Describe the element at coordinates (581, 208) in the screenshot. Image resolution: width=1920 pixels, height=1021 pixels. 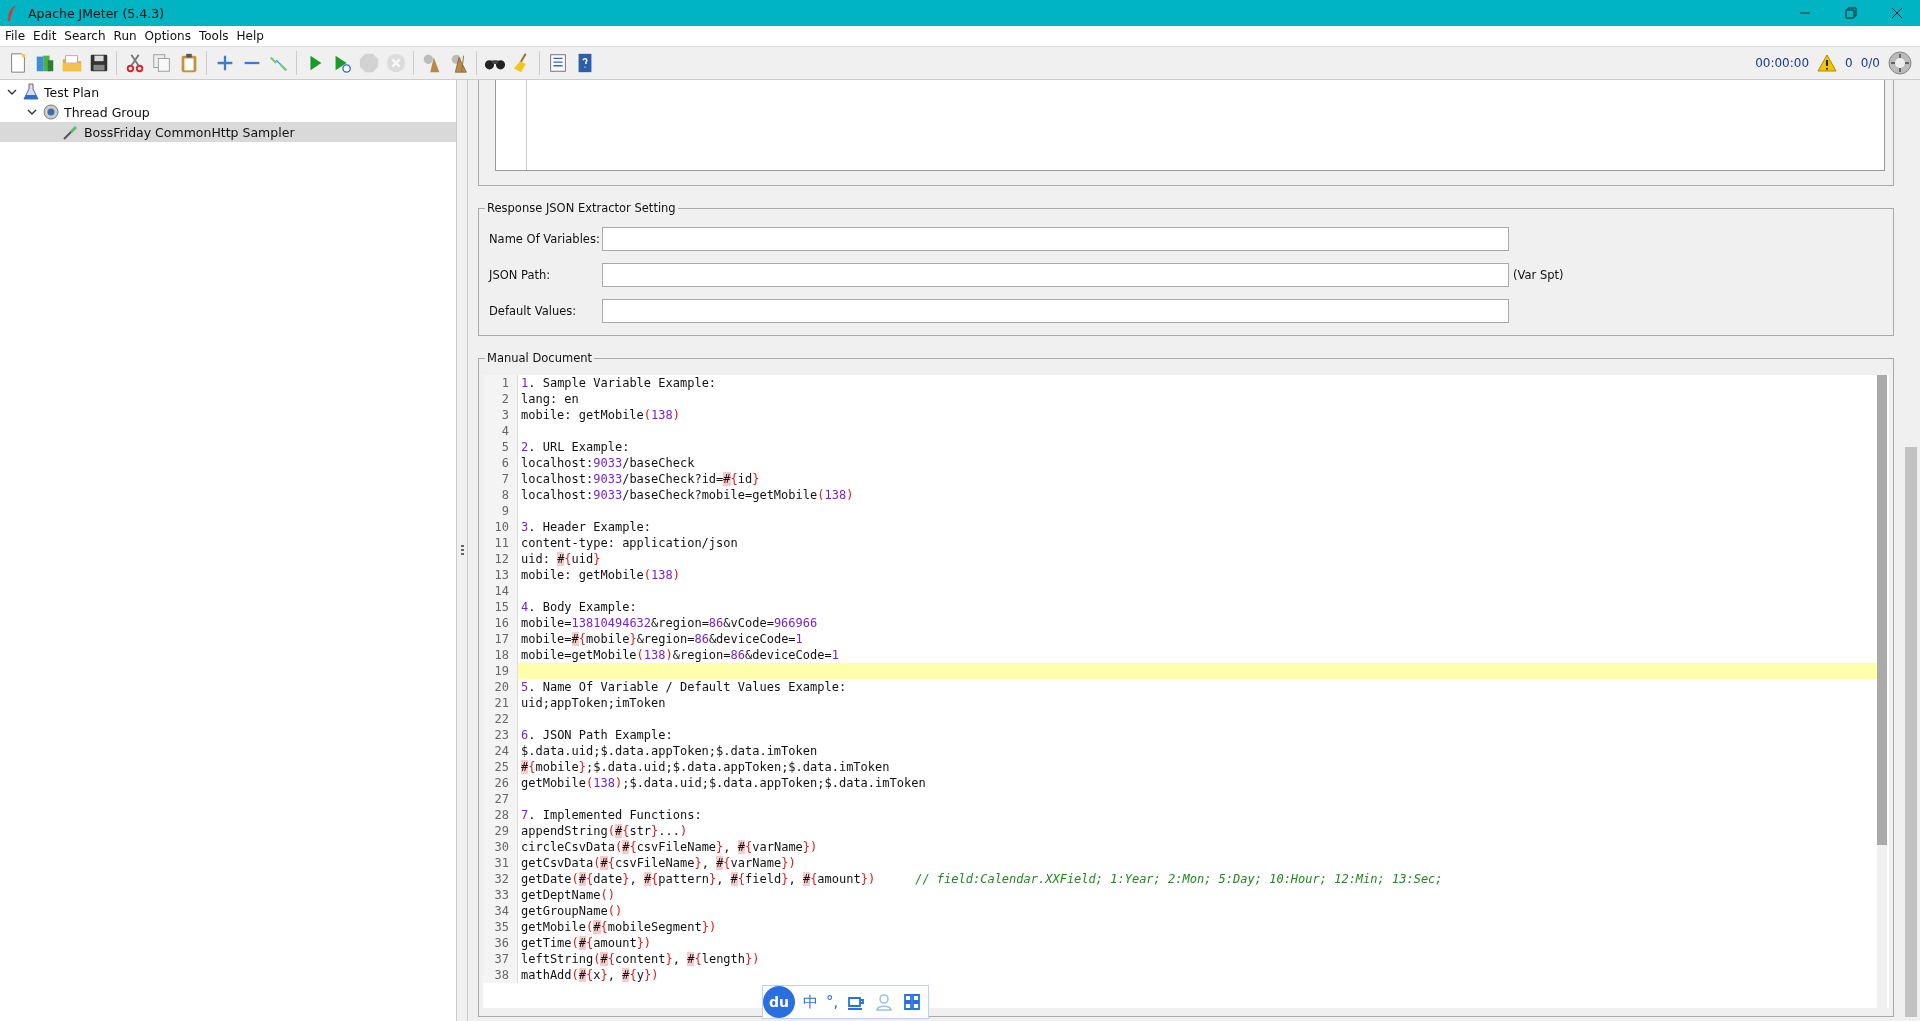
I see `panel-title: Response JSON Extractor Setting` at that location.